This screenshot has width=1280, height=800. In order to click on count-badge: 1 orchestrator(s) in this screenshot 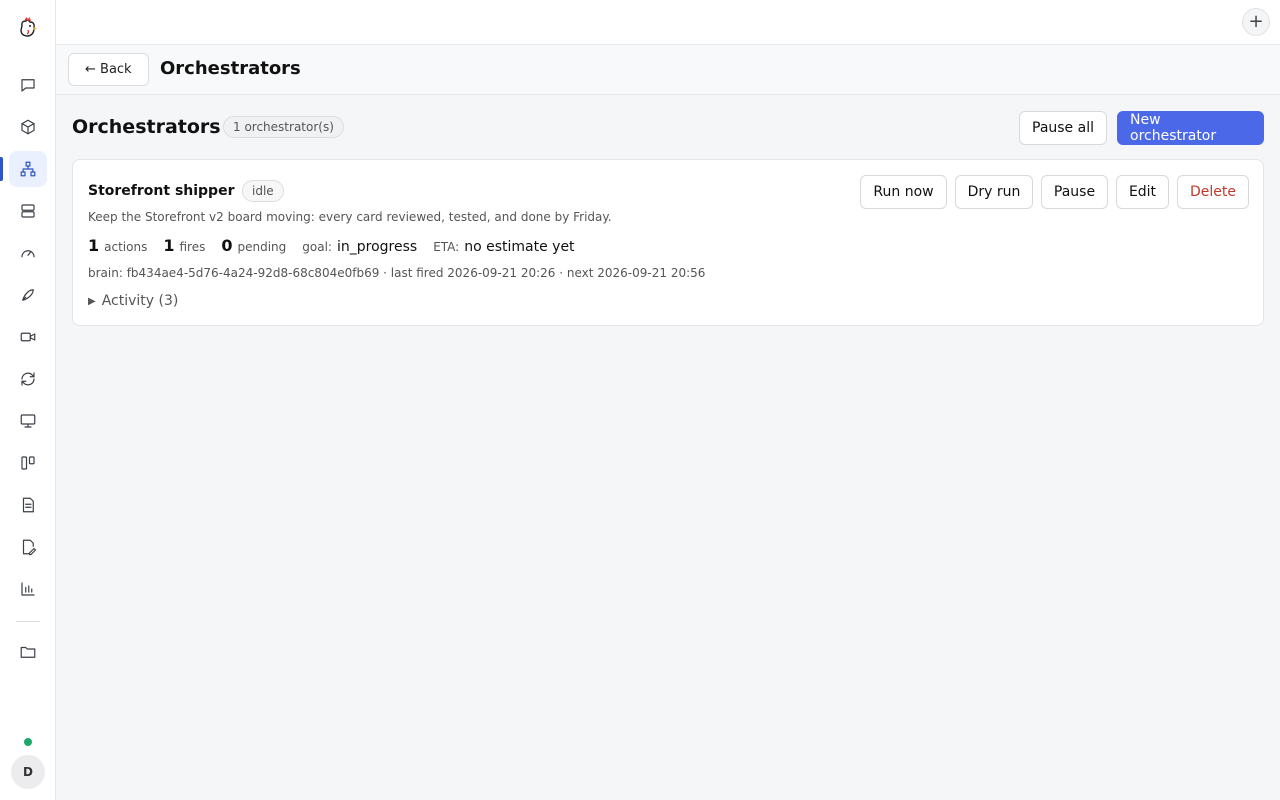, I will do `click(283, 127)`.